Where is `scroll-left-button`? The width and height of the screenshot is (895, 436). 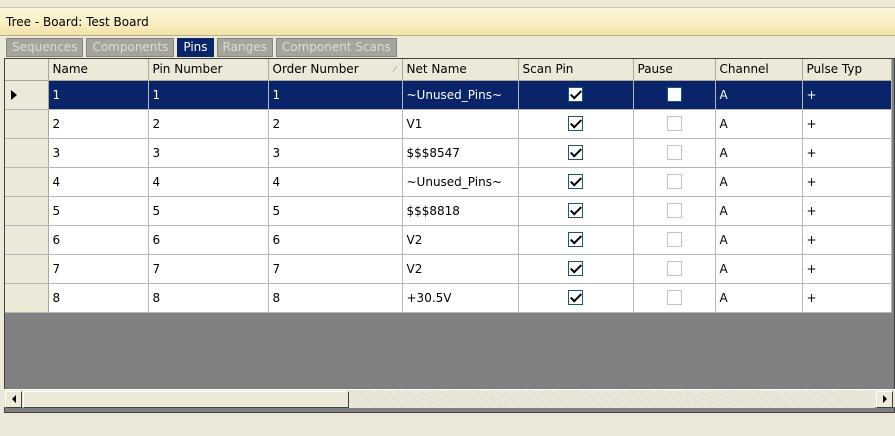 scroll-left-button is located at coordinates (13, 399).